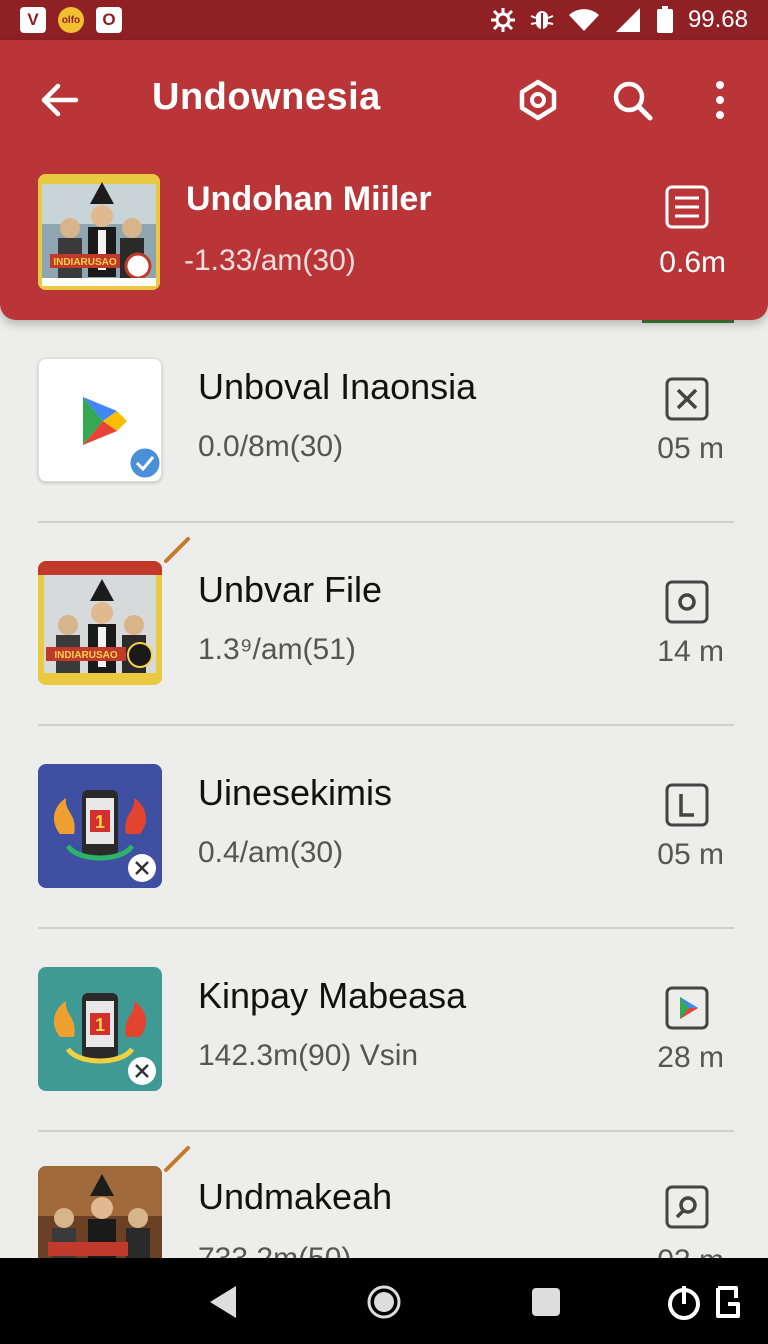  Describe the element at coordinates (99, 232) in the screenshot. I see `featured-thumbnail: INDIARUSAO` at that location.